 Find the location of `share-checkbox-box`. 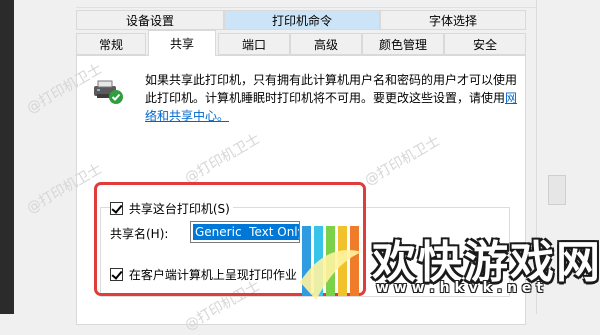

share-checkbox-box is located at coordinates (116, 208).